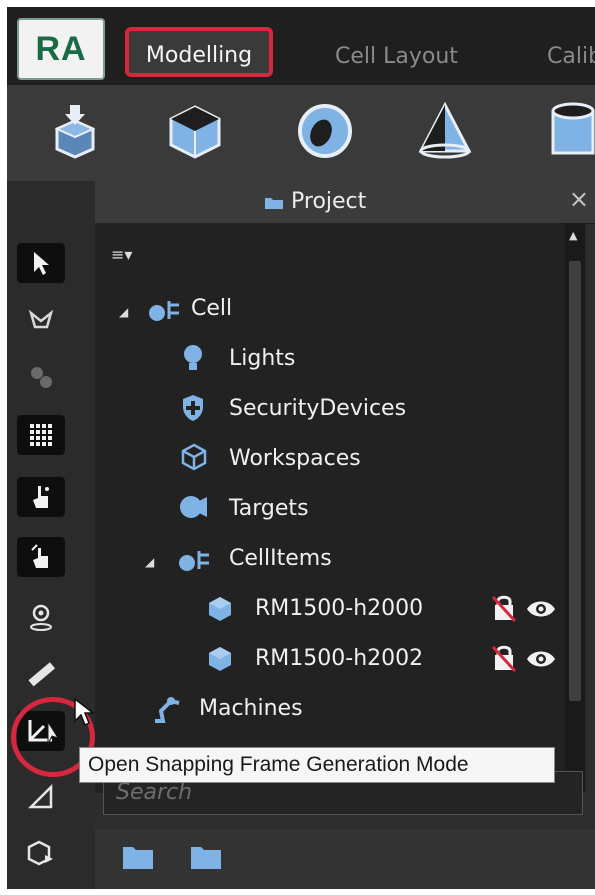  What do you see at coordinates (569, 131) in the screenshot?
I see `cylinder-icon` at bounding box center [569, 131].